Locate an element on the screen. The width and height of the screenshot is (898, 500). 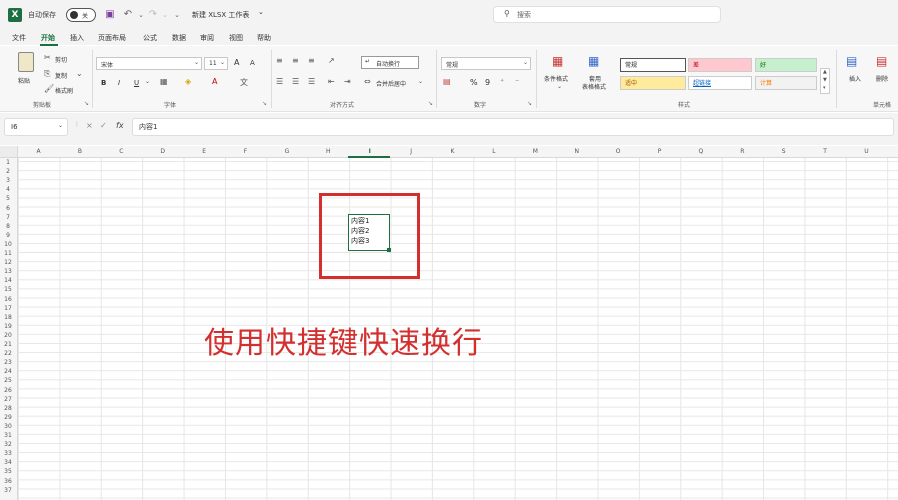
row-header-32: 32 is located at coordinates (8, 444).